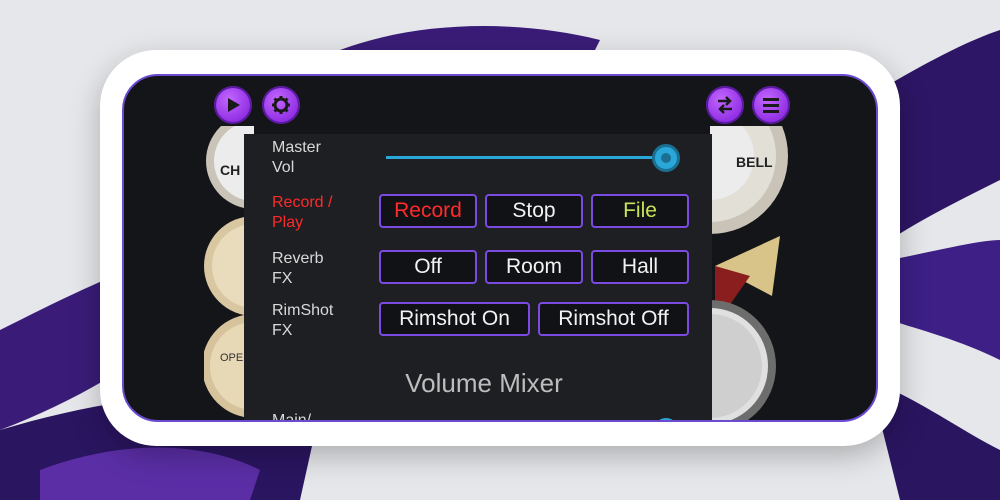  I want to click on master-vol-slider-knob, so click(666, 158).